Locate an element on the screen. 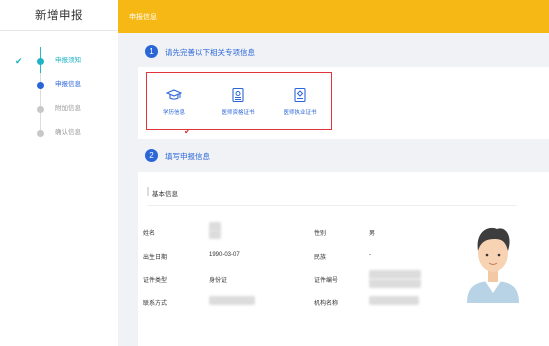 This screenshot has width=549, height=346. sidebar-divider is located at coordinates (59, 30).